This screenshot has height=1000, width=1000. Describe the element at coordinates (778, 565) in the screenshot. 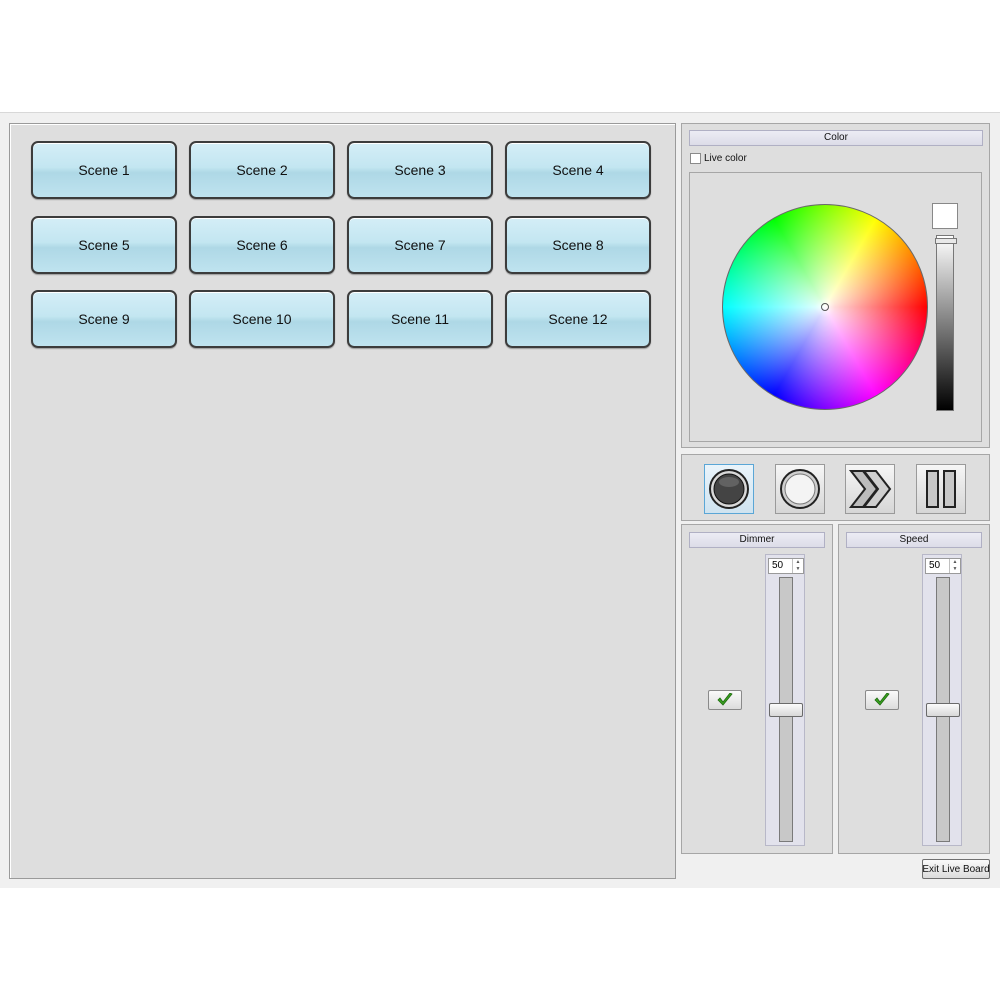

I see `dimmer-value: 50` at that location.